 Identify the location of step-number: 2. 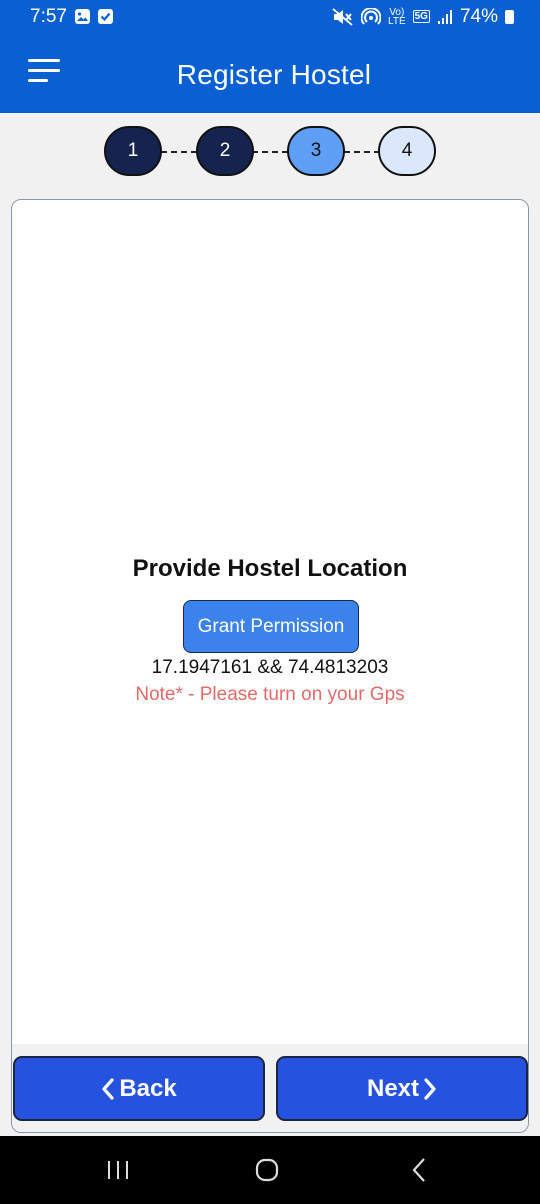
(225, 150).